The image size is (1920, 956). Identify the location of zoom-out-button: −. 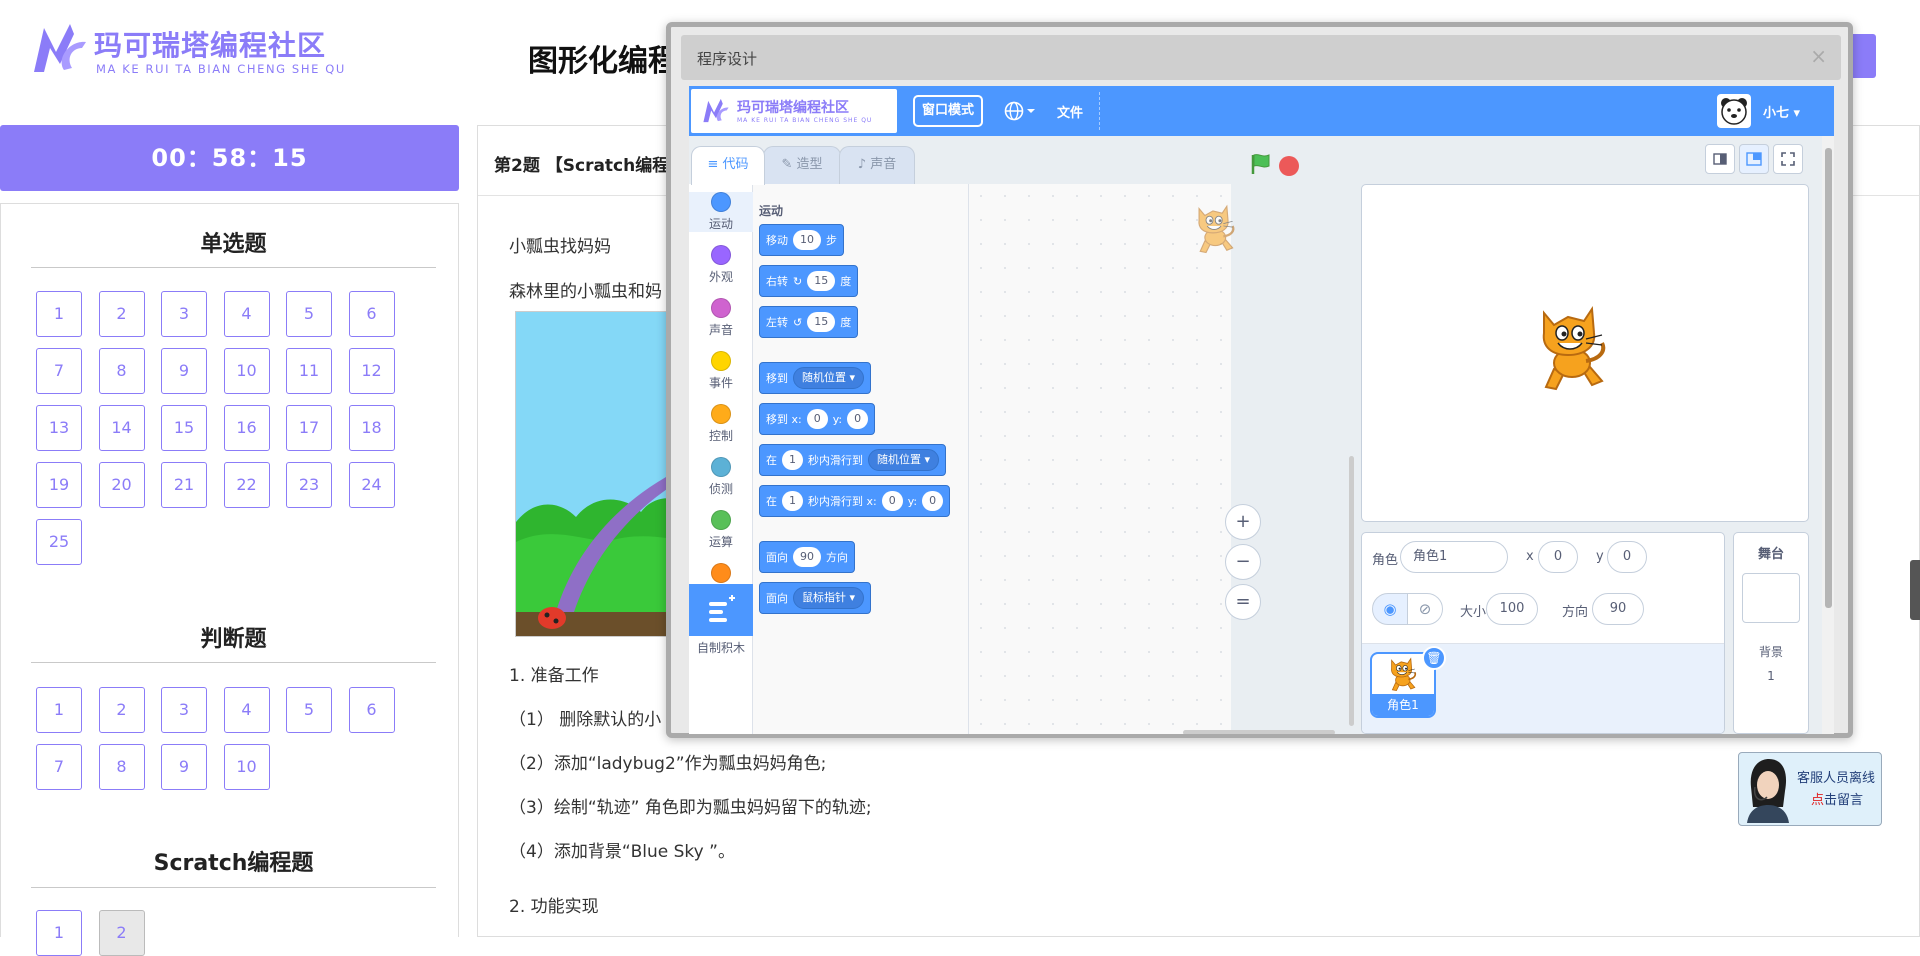
(1243, 562).